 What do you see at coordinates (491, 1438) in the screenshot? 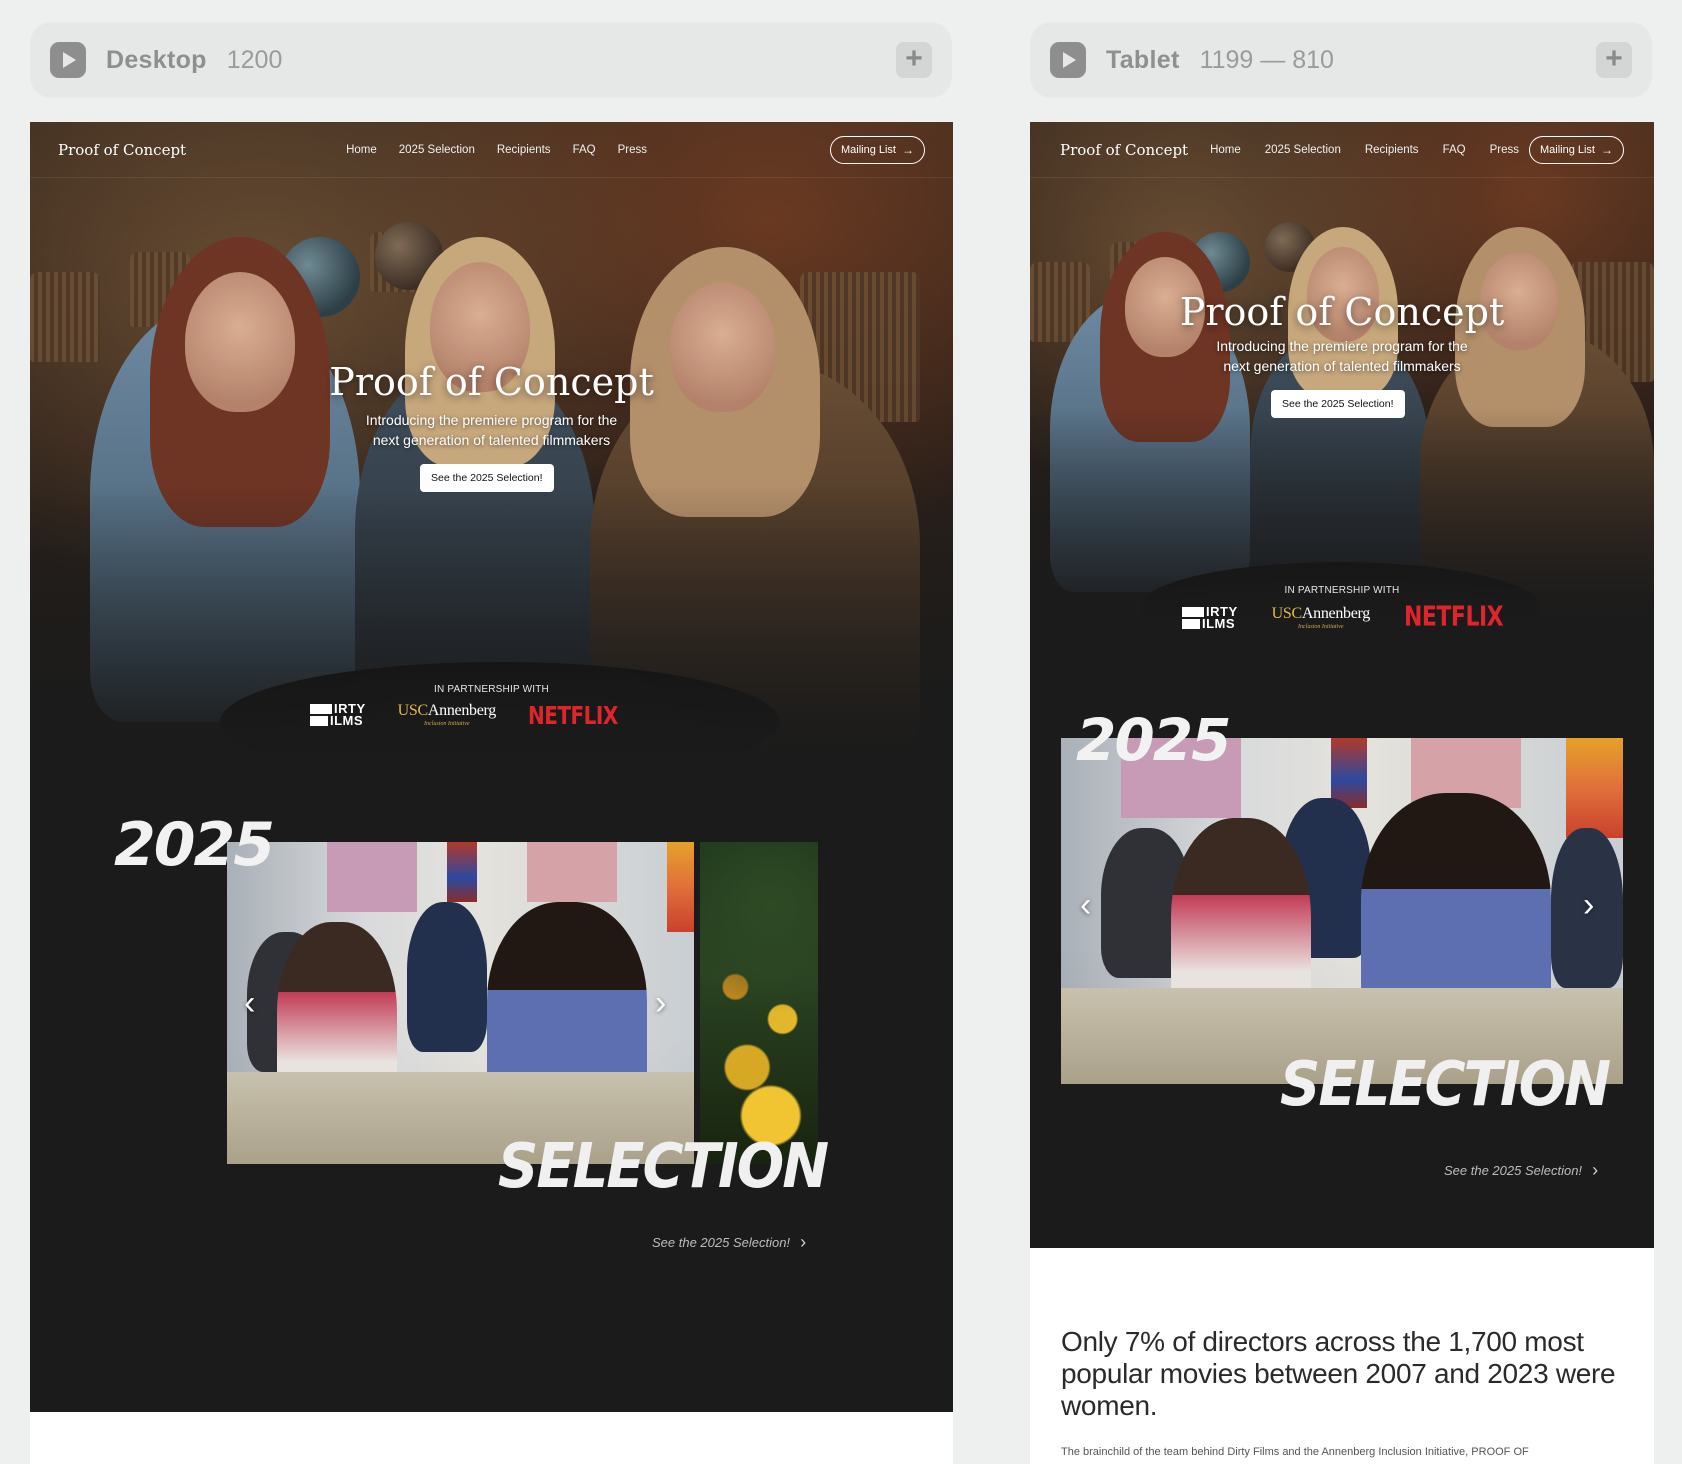
I see `desktop-next-section` at bounding box center [491, 1438].